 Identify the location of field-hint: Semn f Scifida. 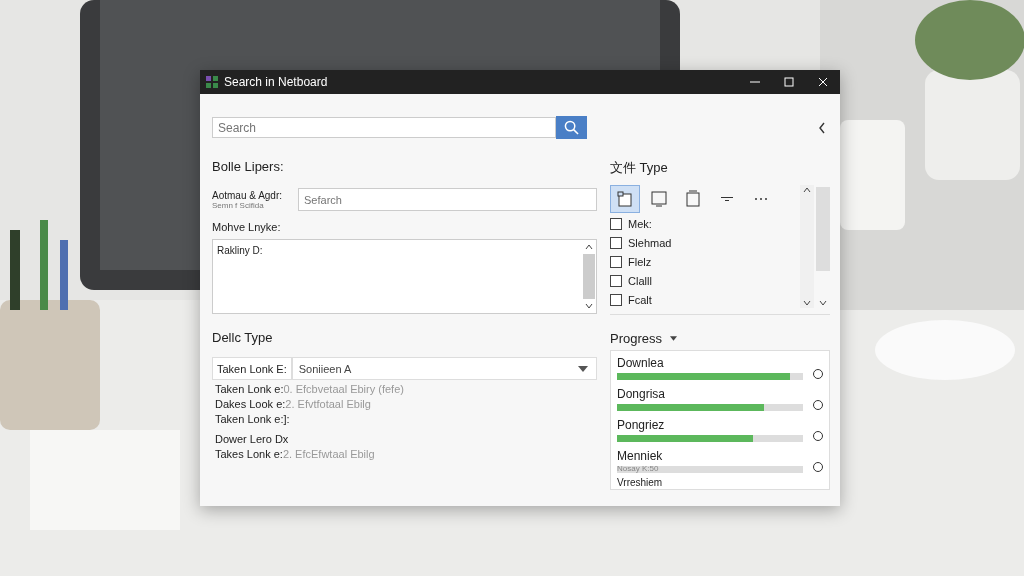
(238, 205).